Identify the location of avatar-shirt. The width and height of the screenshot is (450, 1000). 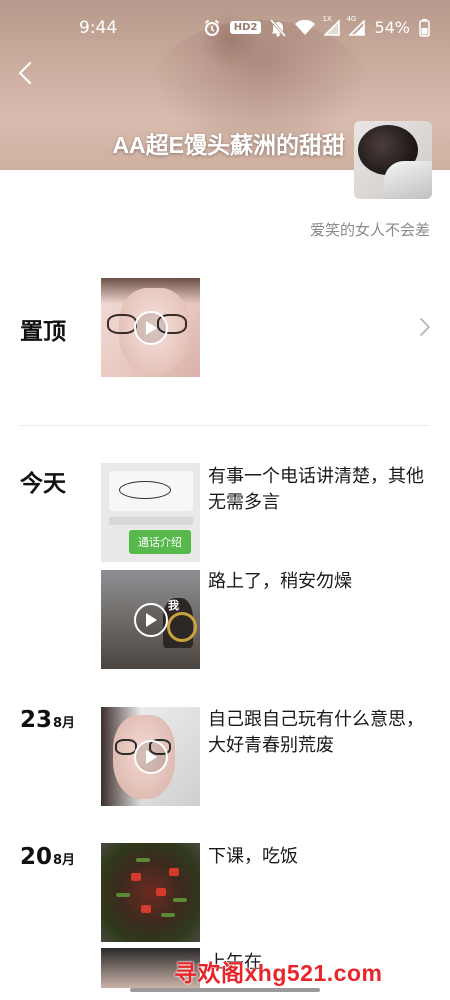
(408, 180).